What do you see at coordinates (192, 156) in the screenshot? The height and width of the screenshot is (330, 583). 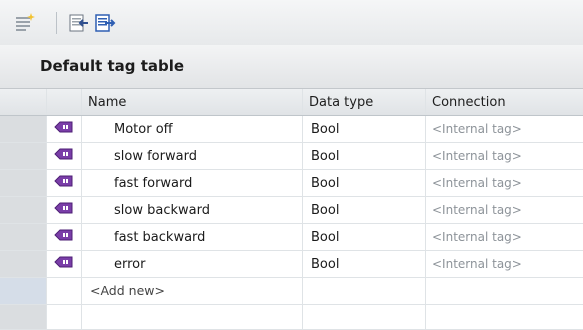 I see `tag-name-cell: slow forward` at bounding box center [192, 156].